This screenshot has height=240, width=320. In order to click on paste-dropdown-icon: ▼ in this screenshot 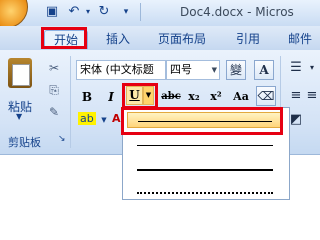, I will do `click(19, 116)`.